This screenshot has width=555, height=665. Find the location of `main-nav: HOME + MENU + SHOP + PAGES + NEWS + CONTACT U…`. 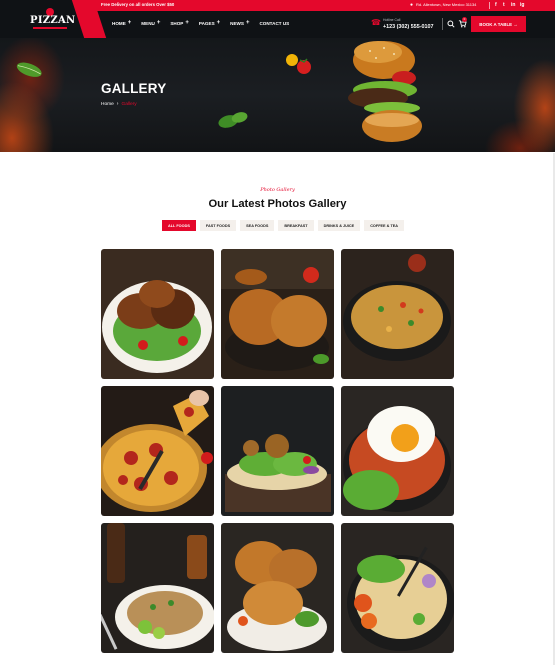

main-nav: HOME + MENU + SHOP + PAGES + NEWS + CONTACT U… is located at coordinates (205, 23).